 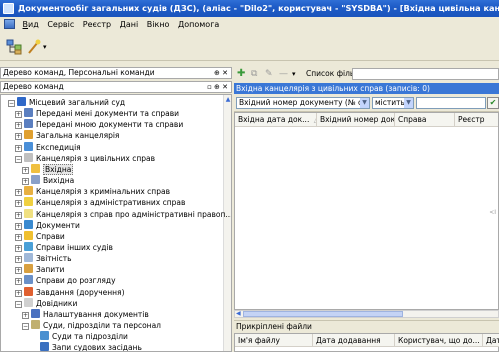 I want to click on attachments-title: Прикріплені файли, so click(x=366, y=326).